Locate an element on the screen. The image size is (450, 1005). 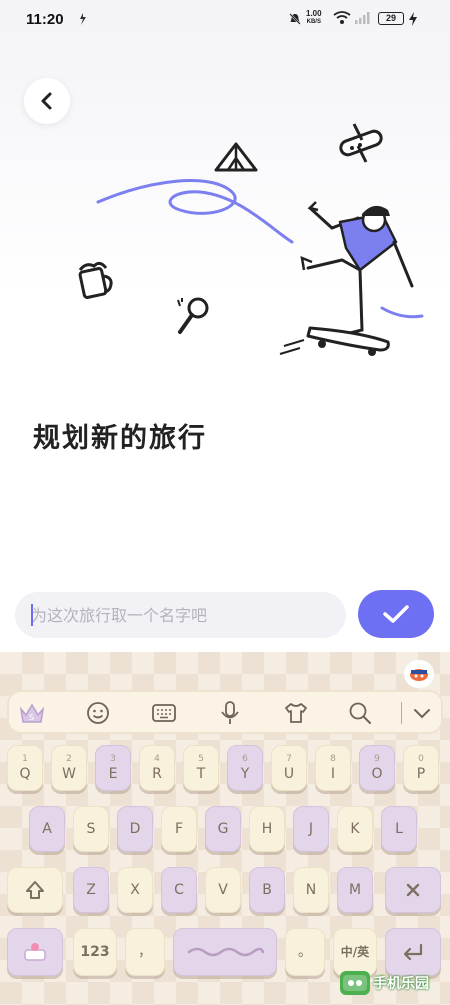
key-num: 2 is located at coordinates (69, 759).